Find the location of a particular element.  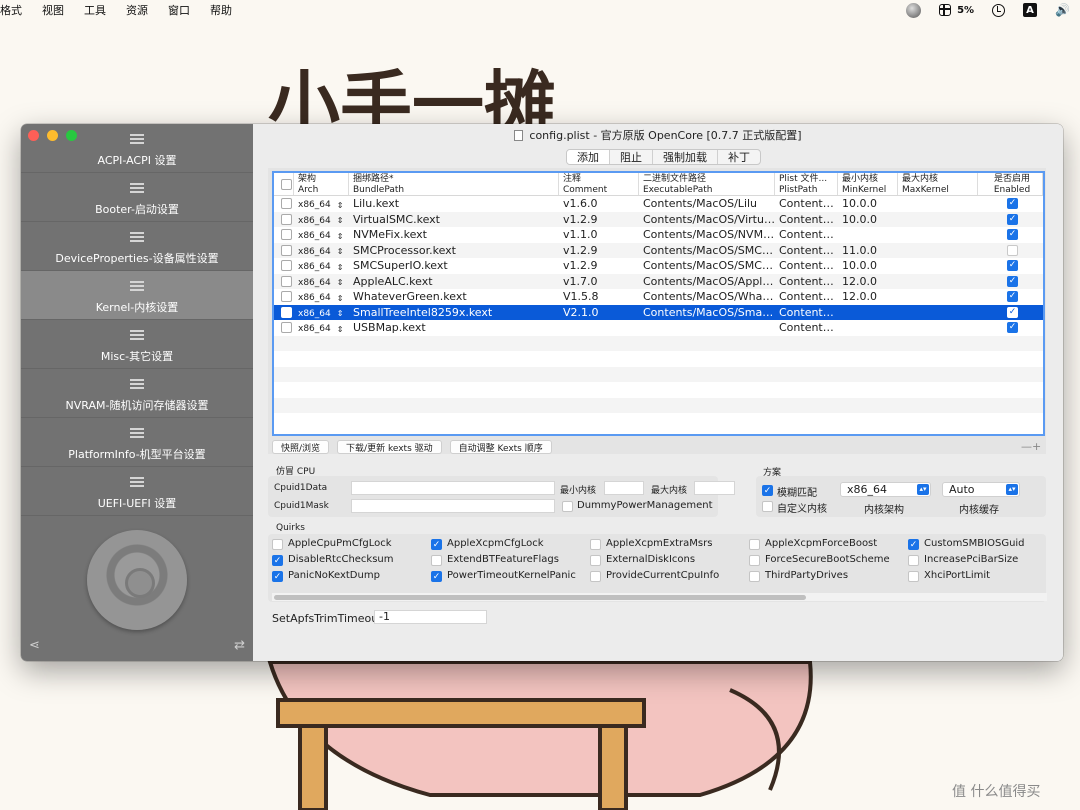

comment-cell: v1.1.0 is located at coordinates (599, 234).